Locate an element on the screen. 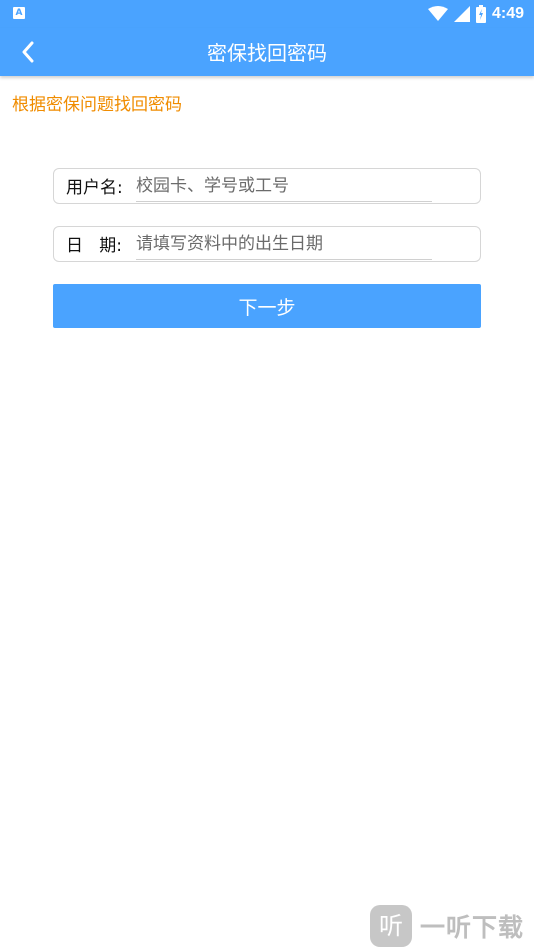 The image size is (534, 950). date-input is located at coordinates (284, 244).